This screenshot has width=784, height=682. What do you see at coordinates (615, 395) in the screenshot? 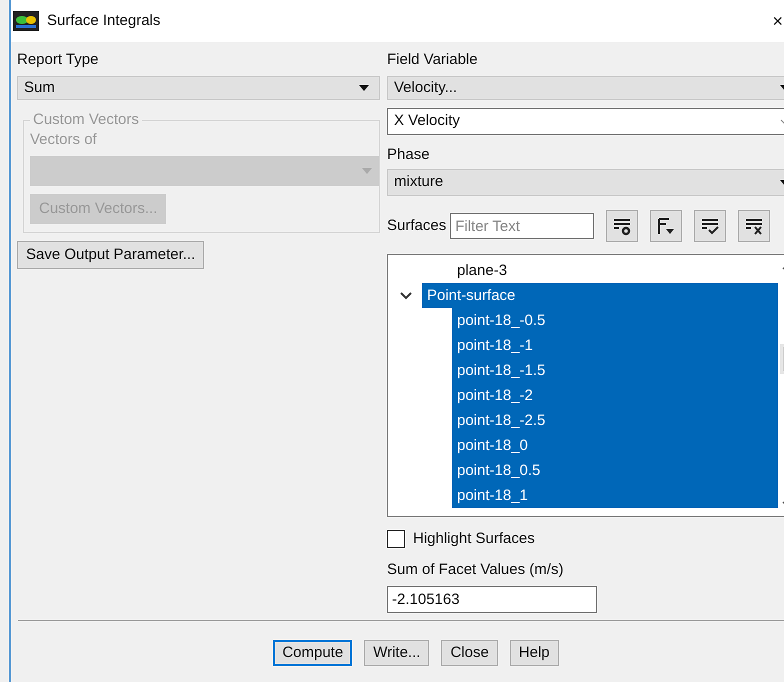
I see `list-item: point-18_-2` at bounding box center [615, 395].